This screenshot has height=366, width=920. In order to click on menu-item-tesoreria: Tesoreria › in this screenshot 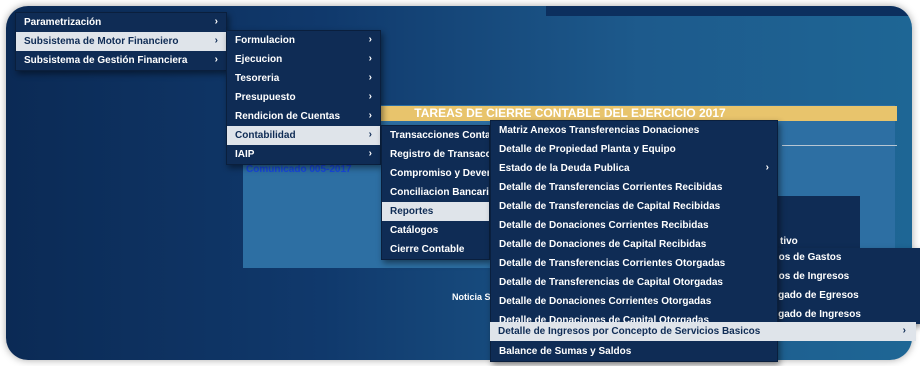, I will do `click(303, 78)`.